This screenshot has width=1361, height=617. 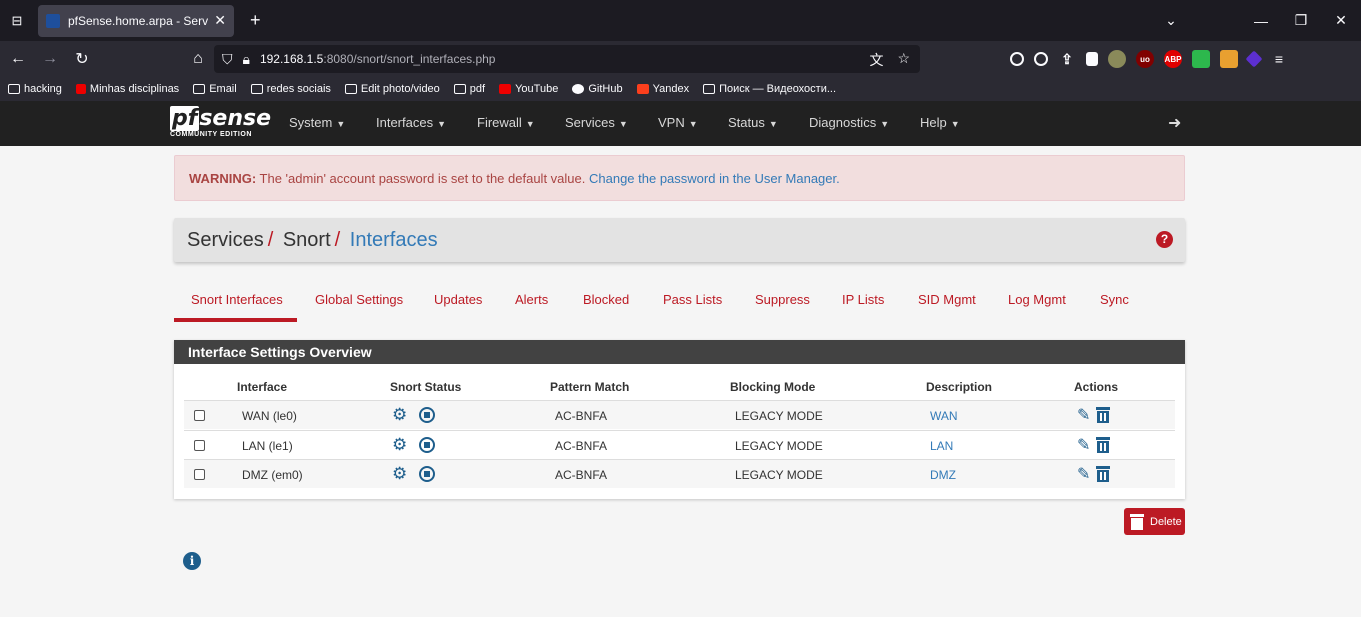 What do you see at coordinates (1145, 59) in the screenshot?
I see `ublock-icon: uo` at bounding box center [1145, 59].